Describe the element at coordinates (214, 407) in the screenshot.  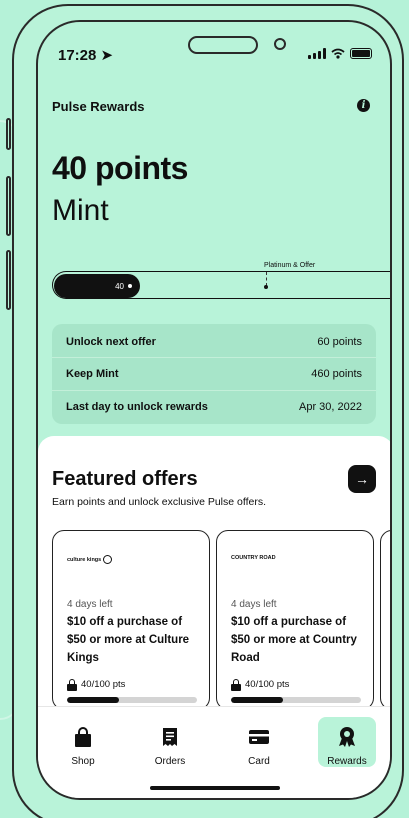
I see `info-row: Last day to unlock rewards Apr 30, 2022` at that location.